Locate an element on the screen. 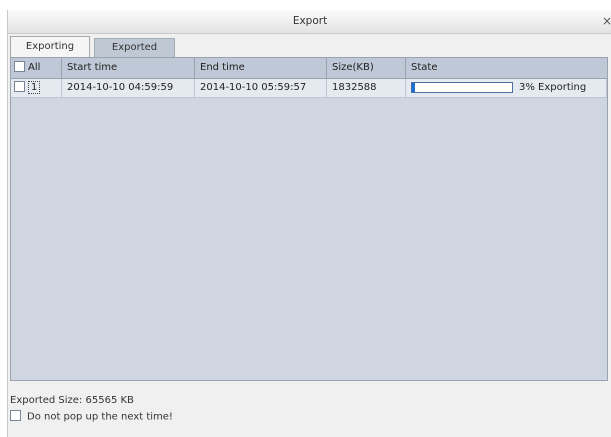  close-icon: × is located at coordinates (606, 21).